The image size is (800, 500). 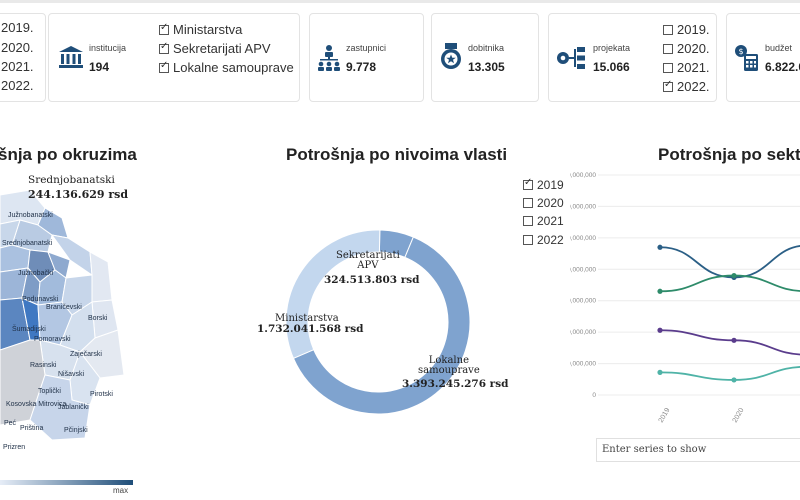 I want to click on map-label-pec: Peć, so click(x=10, y=423).